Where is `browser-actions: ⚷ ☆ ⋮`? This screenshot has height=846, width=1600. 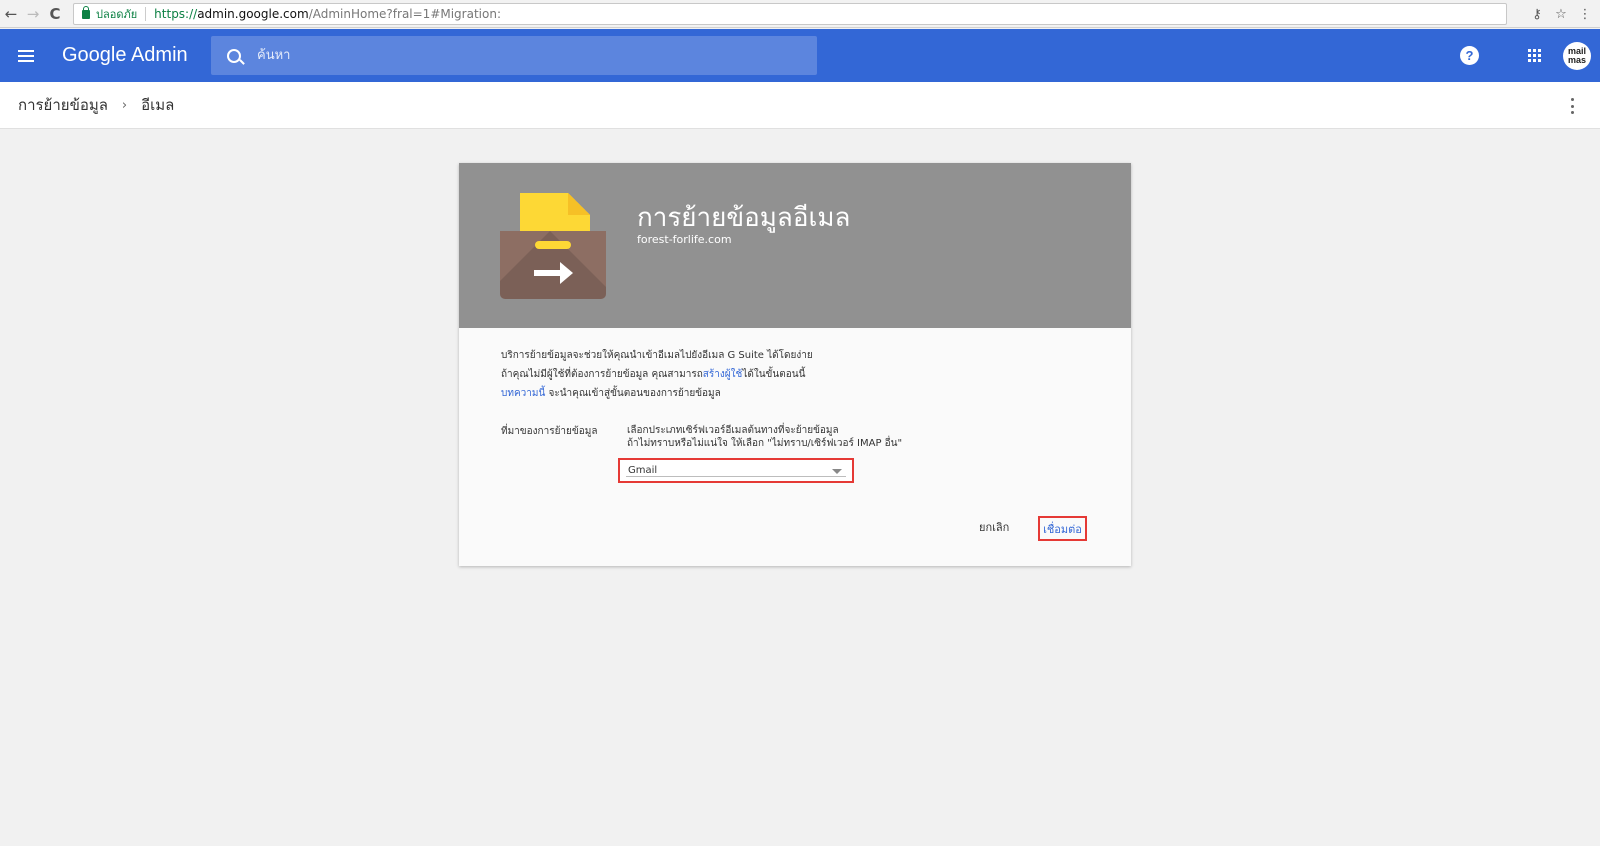 browser-actions: ⚷ ☆ ⋮ is located at coordinates (1564, 14).